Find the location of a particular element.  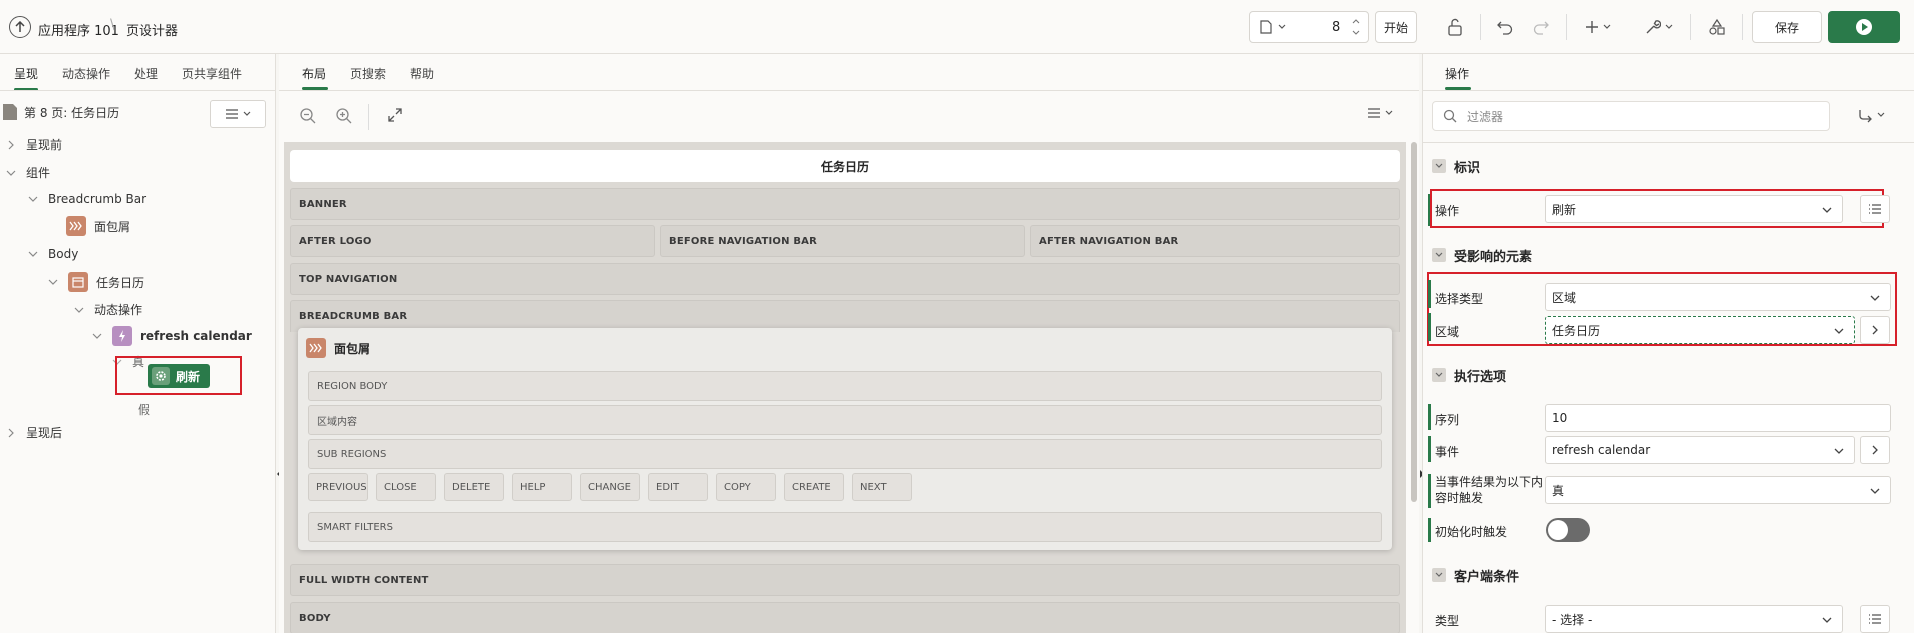

go-button: 开始 is located at coordinates (1396, 27).